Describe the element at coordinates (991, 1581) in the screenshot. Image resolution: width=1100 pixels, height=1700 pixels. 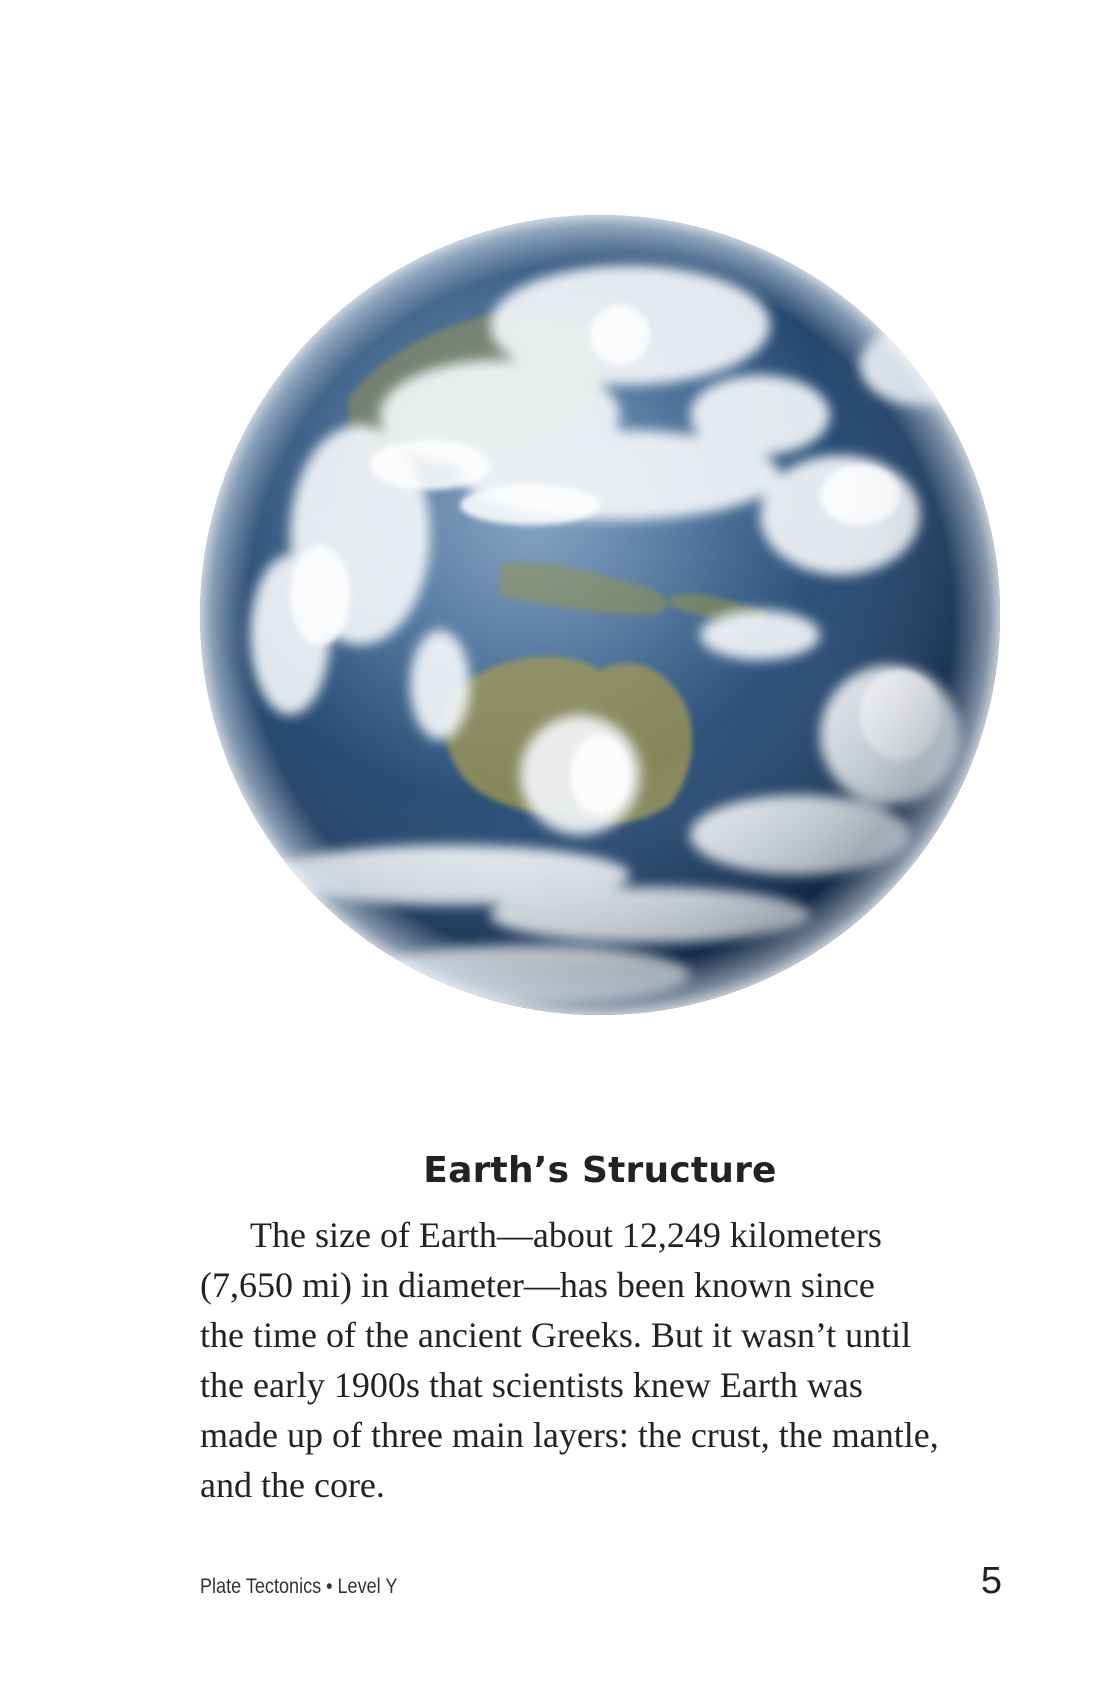
I see `page-number: 5` at that location.